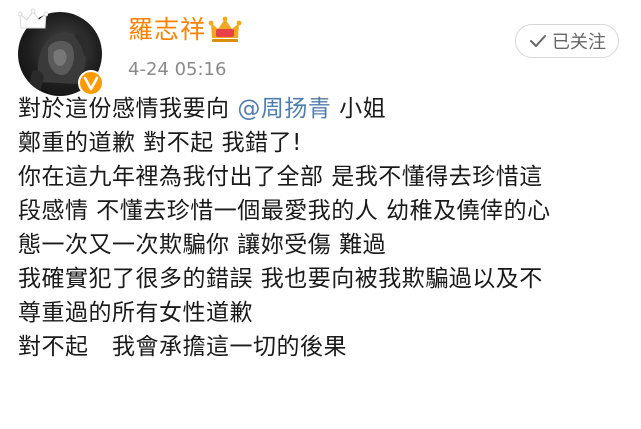 The height and width of the screenshot is (429, 641). Describe the element at coordinates (284, 211) in the screenshot. I see `post-line-4: 段感情 不懂去珍惜一個最愛我的人 幼稚及僥倖的心` at that location.